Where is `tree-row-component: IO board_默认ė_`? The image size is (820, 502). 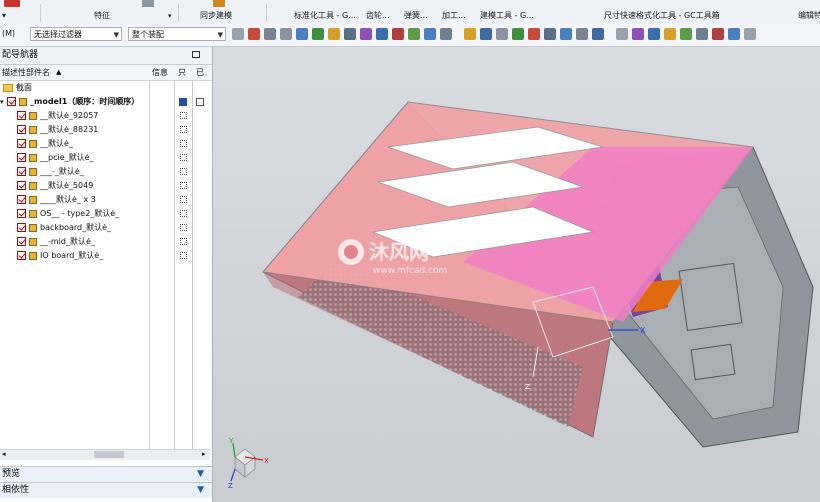
tree-row-component: IO board_默认ė_ is located at coordinates (106, 256).